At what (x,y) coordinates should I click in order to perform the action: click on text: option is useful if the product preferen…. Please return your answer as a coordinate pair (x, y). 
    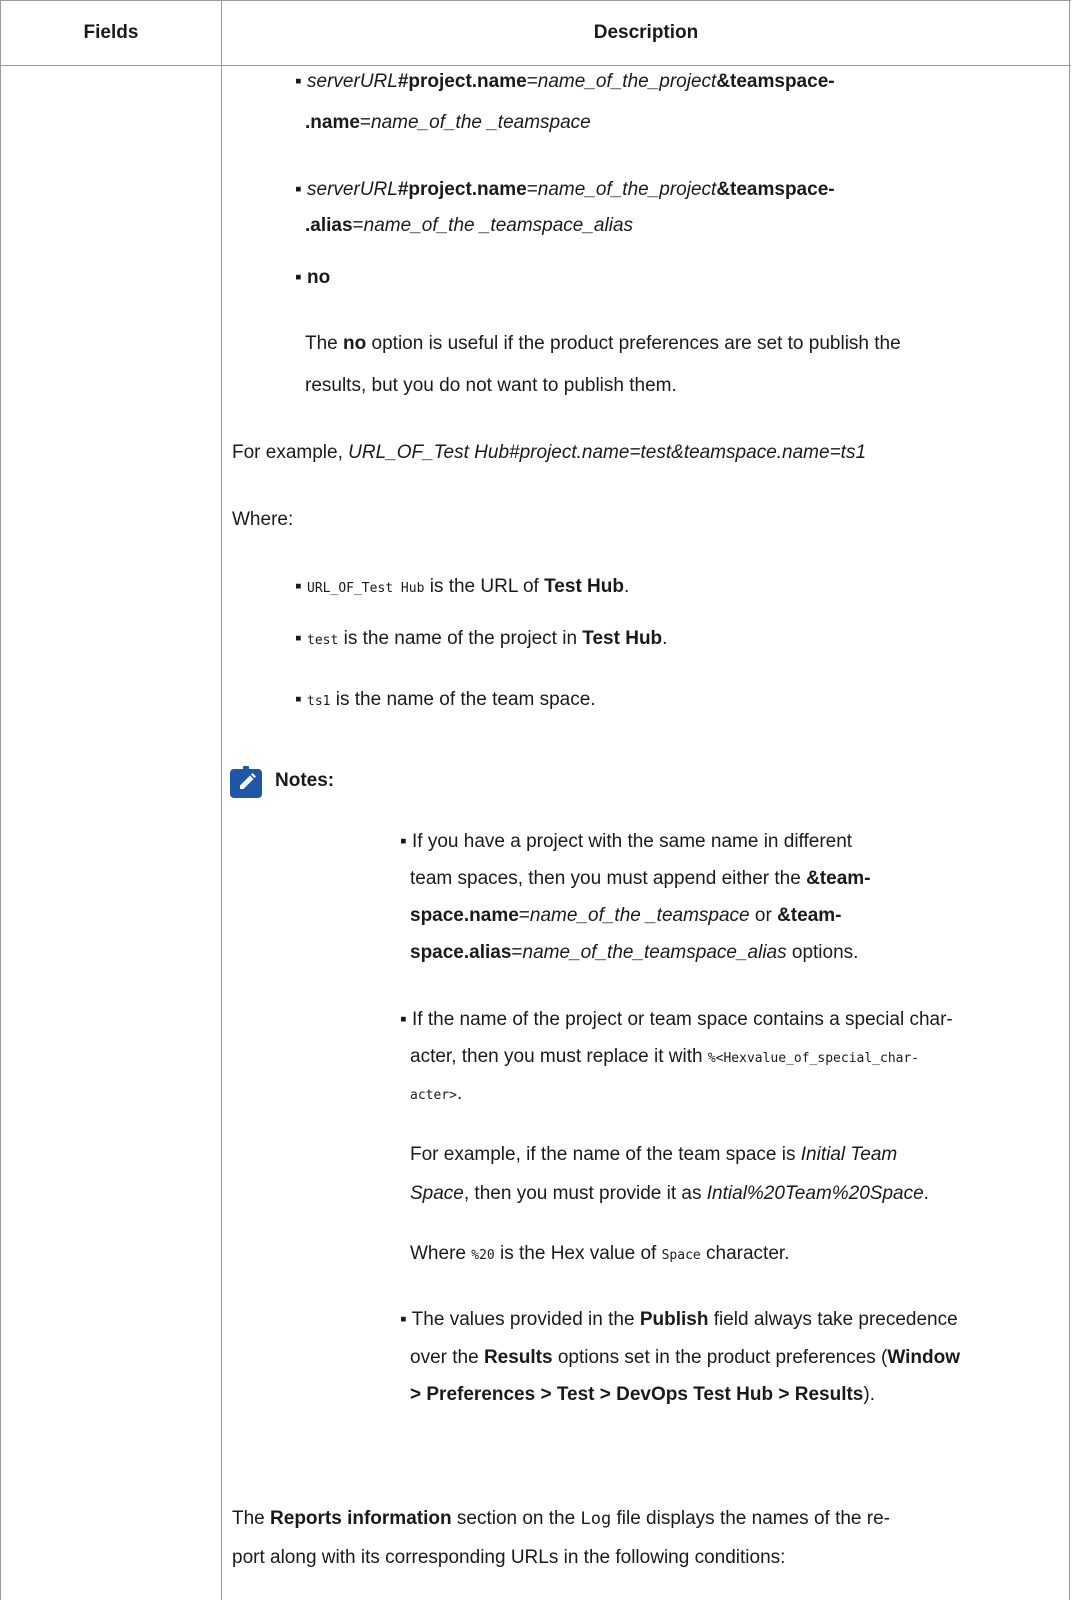
    Looking at the image, I should click on (633, 343).